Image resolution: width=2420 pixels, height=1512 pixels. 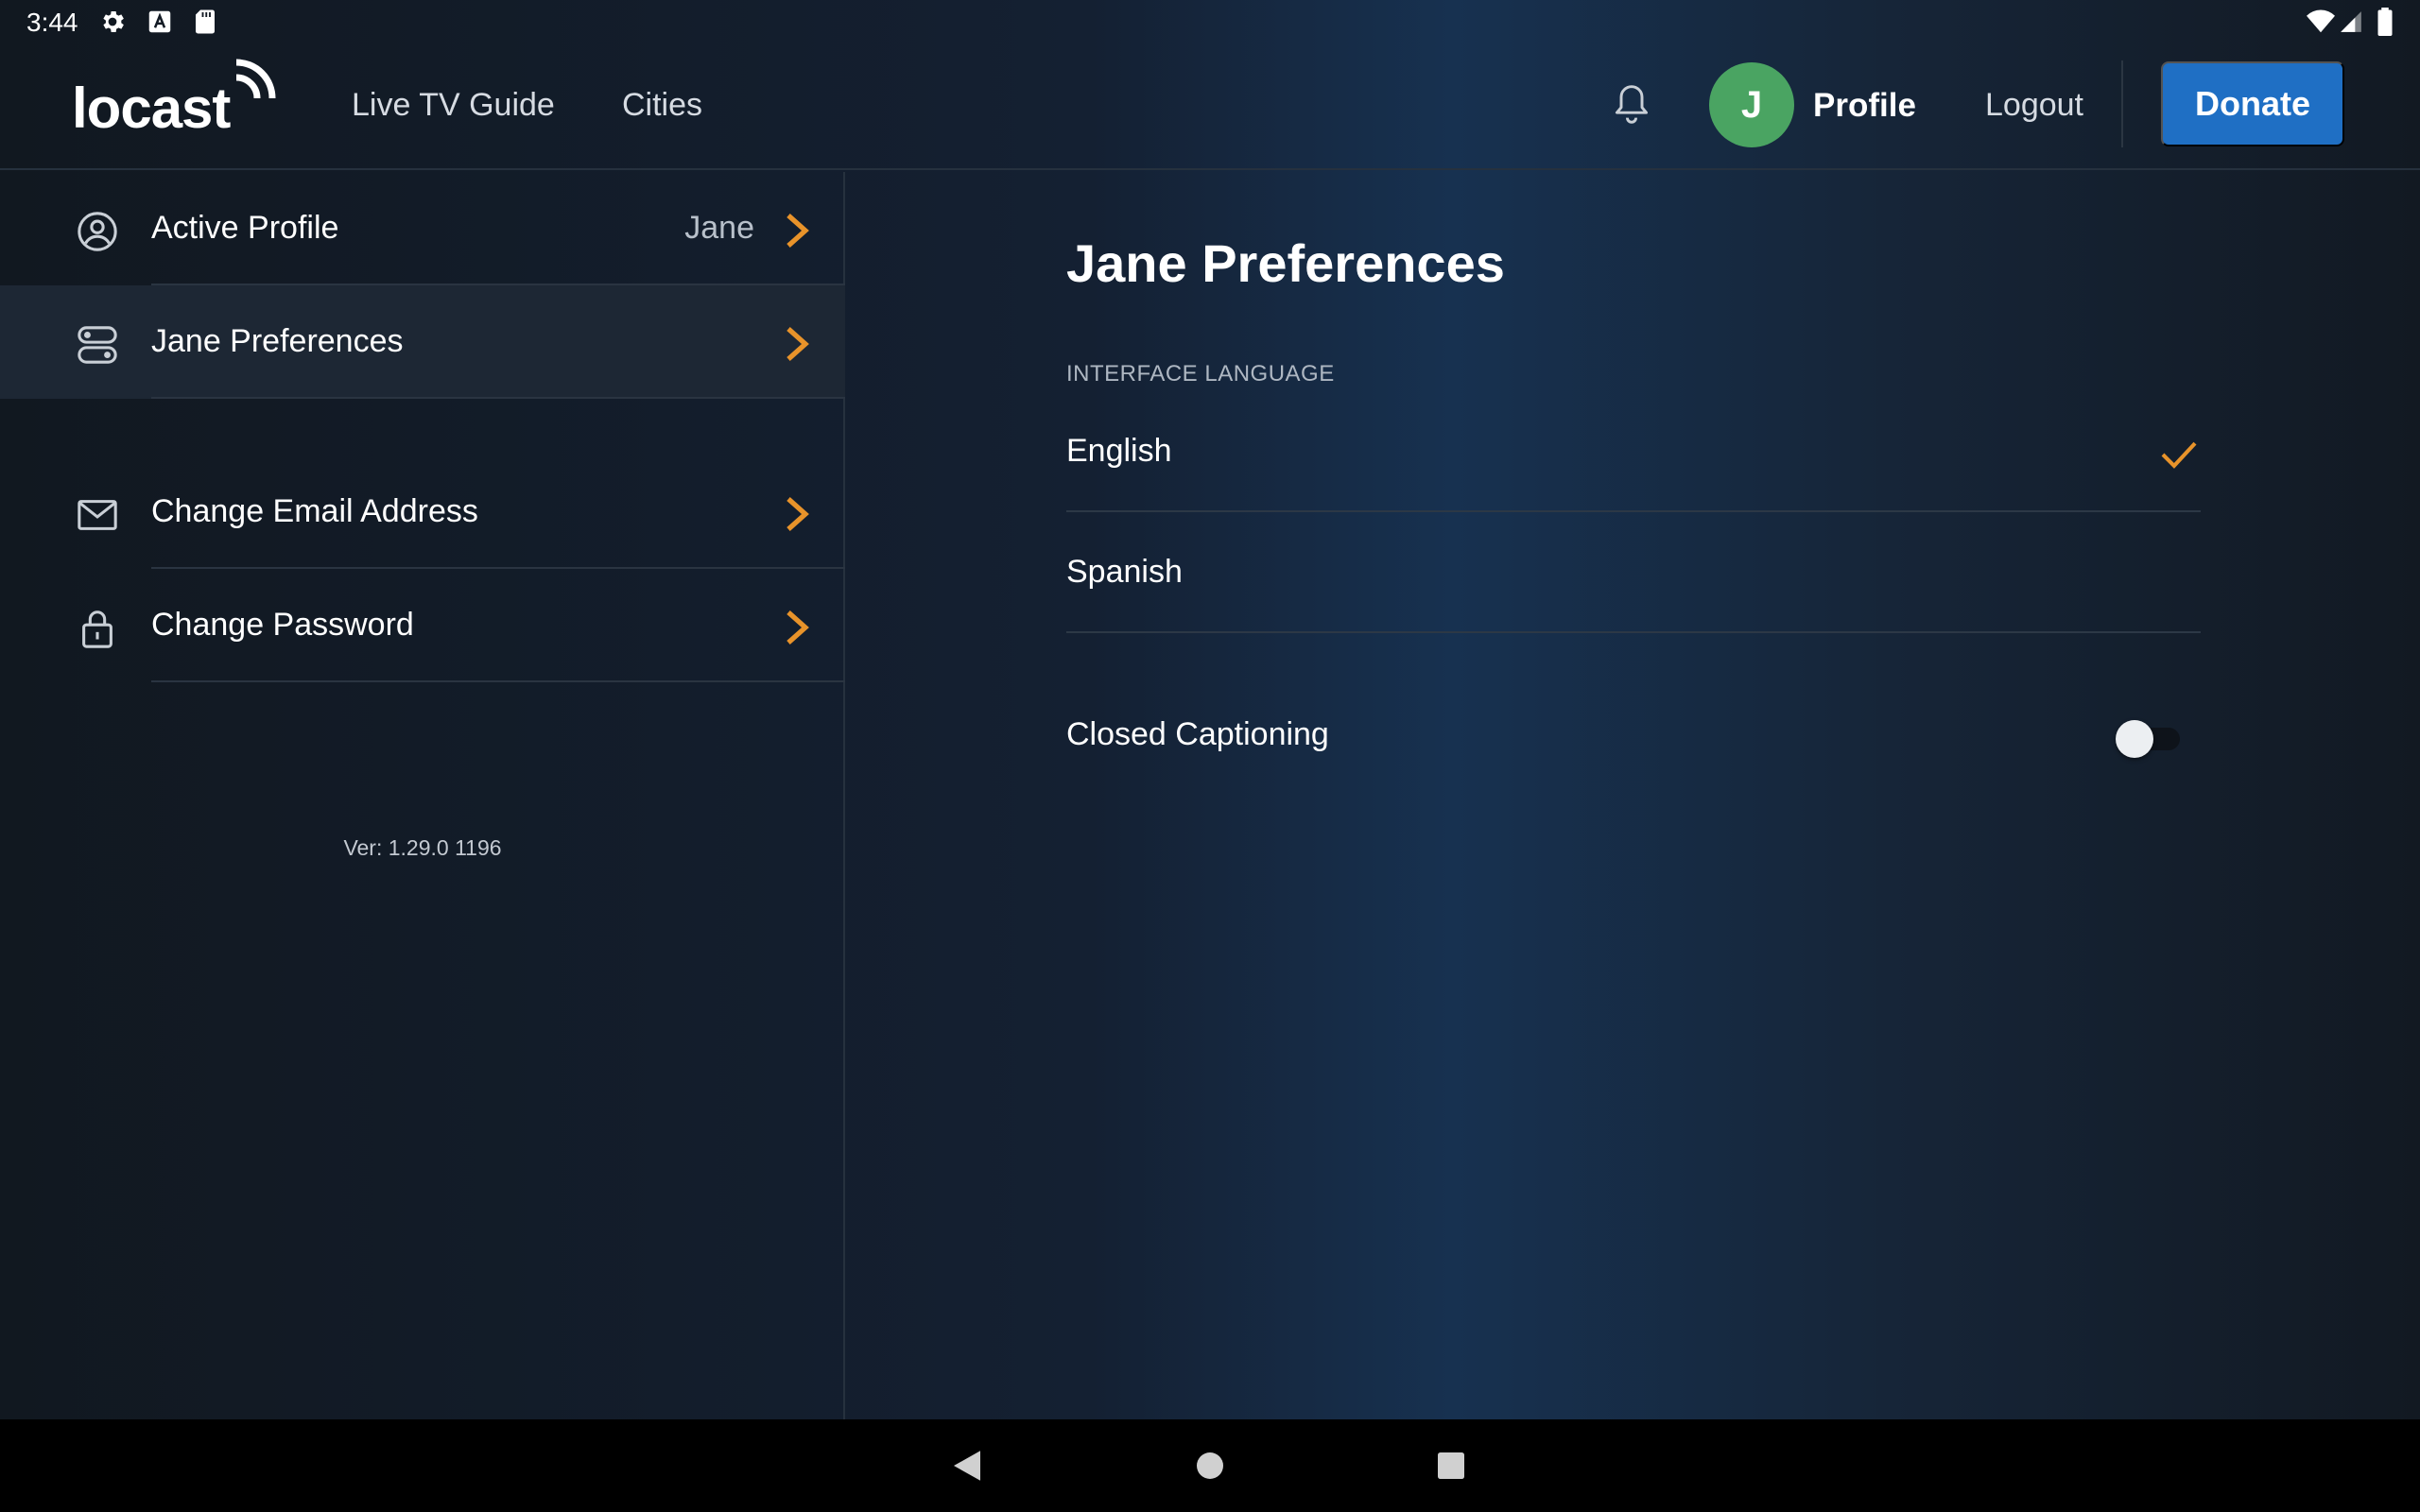 What do you see at coordinates (1631, 104) in the screenshot?
I see `bell-icon` at bounding box center [1631, 104].